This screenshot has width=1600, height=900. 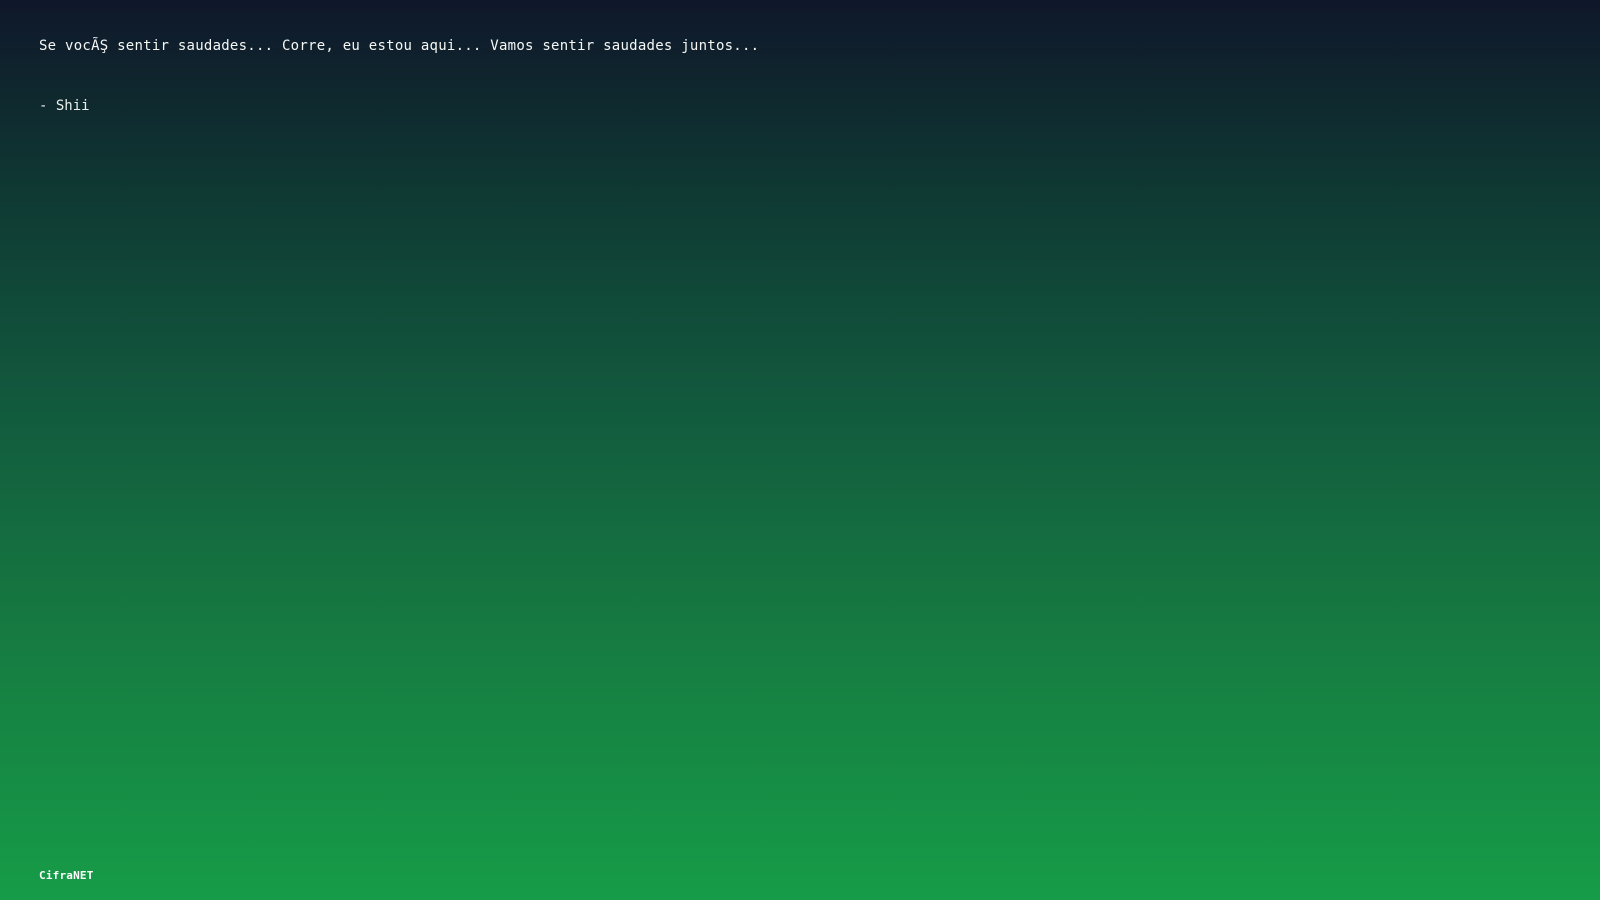 I want to click on quote-author: - Shii, so click(x=64, y=106).